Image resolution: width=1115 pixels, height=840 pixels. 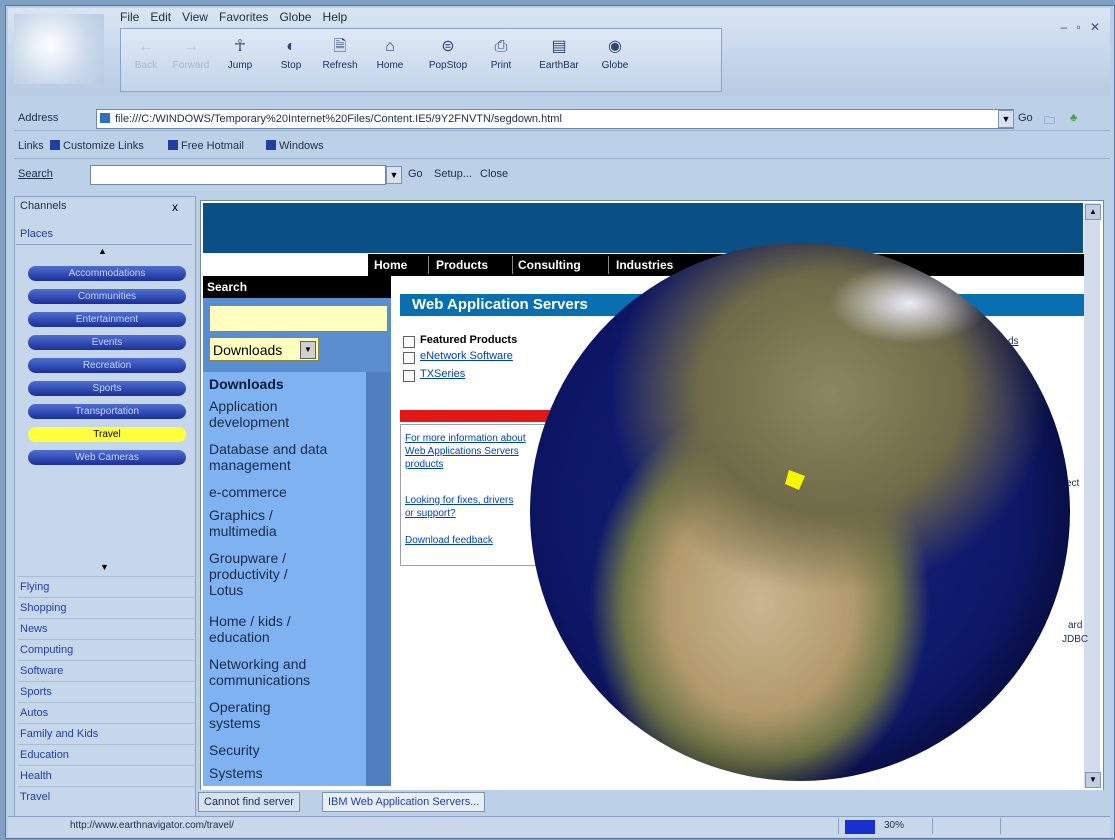 I want to click on scroll-up-arrow-icon: ▲, so click(x=102, y=251).